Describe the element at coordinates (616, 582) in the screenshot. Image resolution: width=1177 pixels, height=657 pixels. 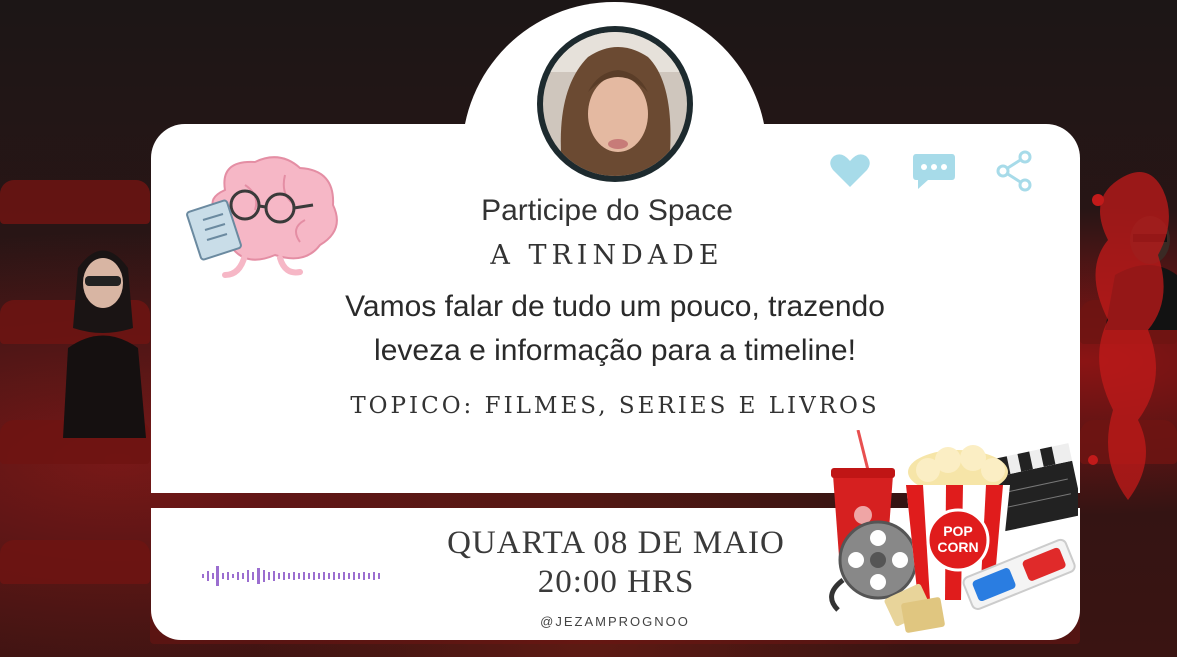
I see `event-time: 20:00 HRS` at that location.